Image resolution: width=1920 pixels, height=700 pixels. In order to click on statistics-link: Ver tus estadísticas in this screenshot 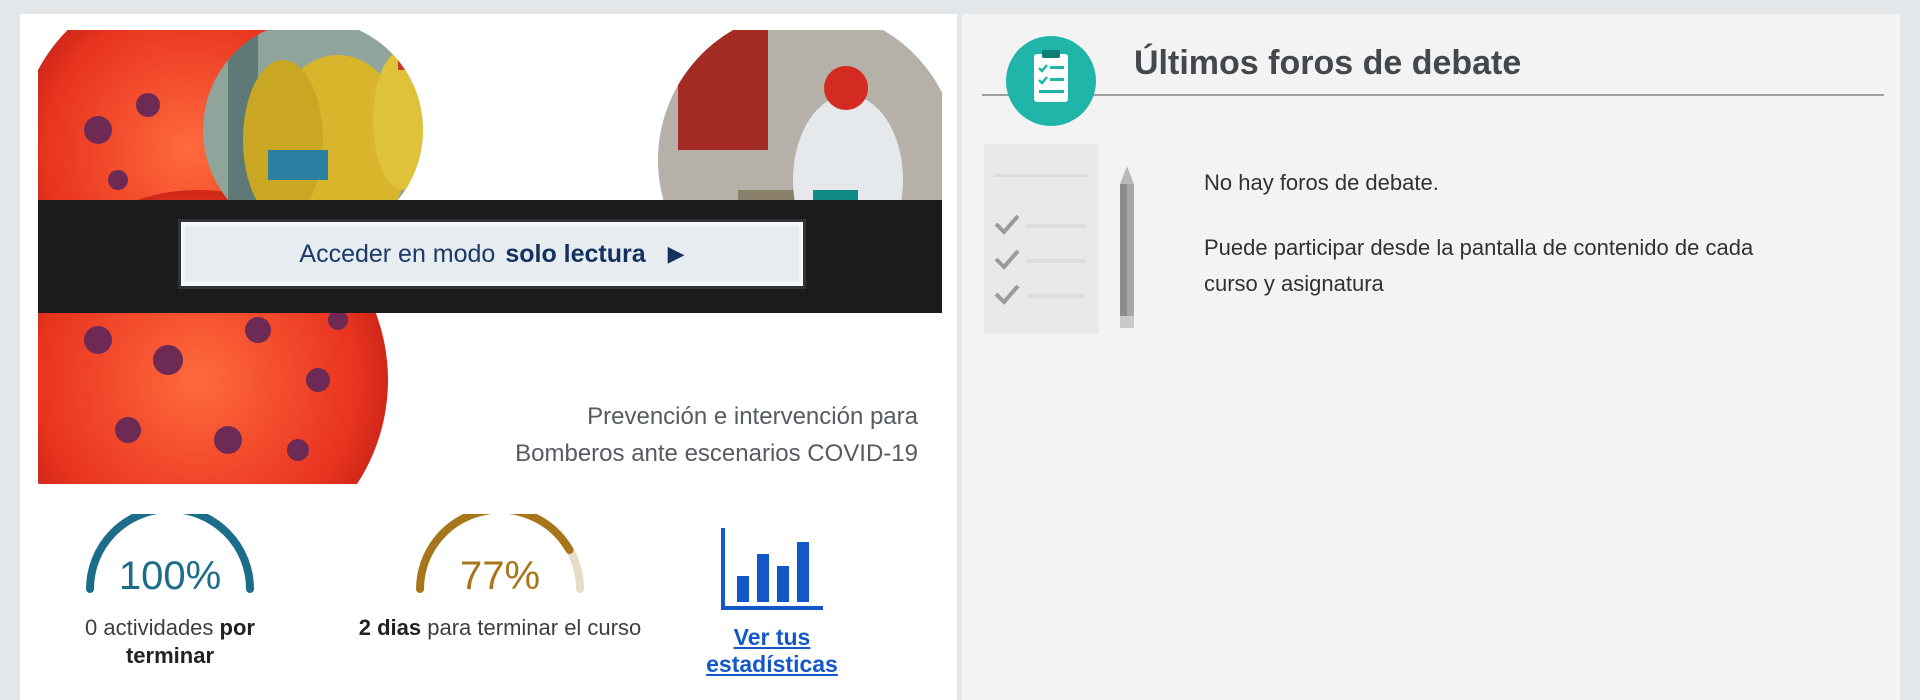, I will do `click(772, 596)`.